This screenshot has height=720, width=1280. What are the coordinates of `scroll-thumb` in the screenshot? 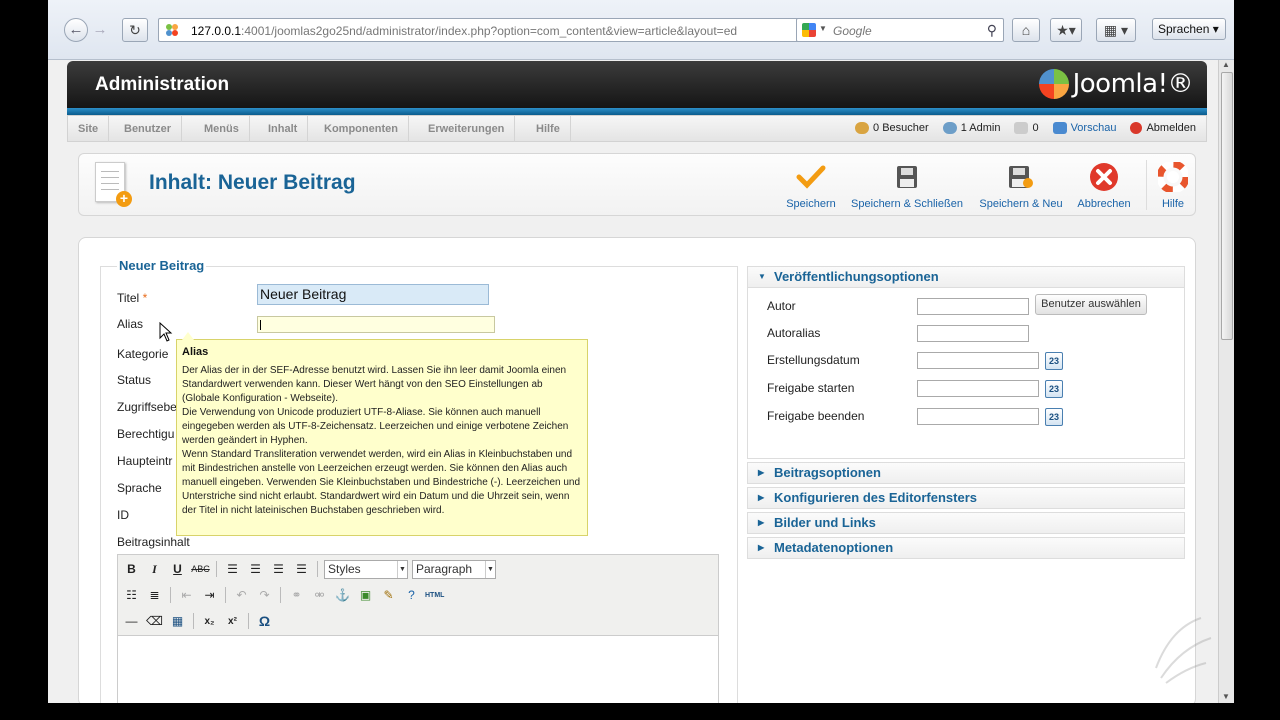 It's located at (1227, 206).